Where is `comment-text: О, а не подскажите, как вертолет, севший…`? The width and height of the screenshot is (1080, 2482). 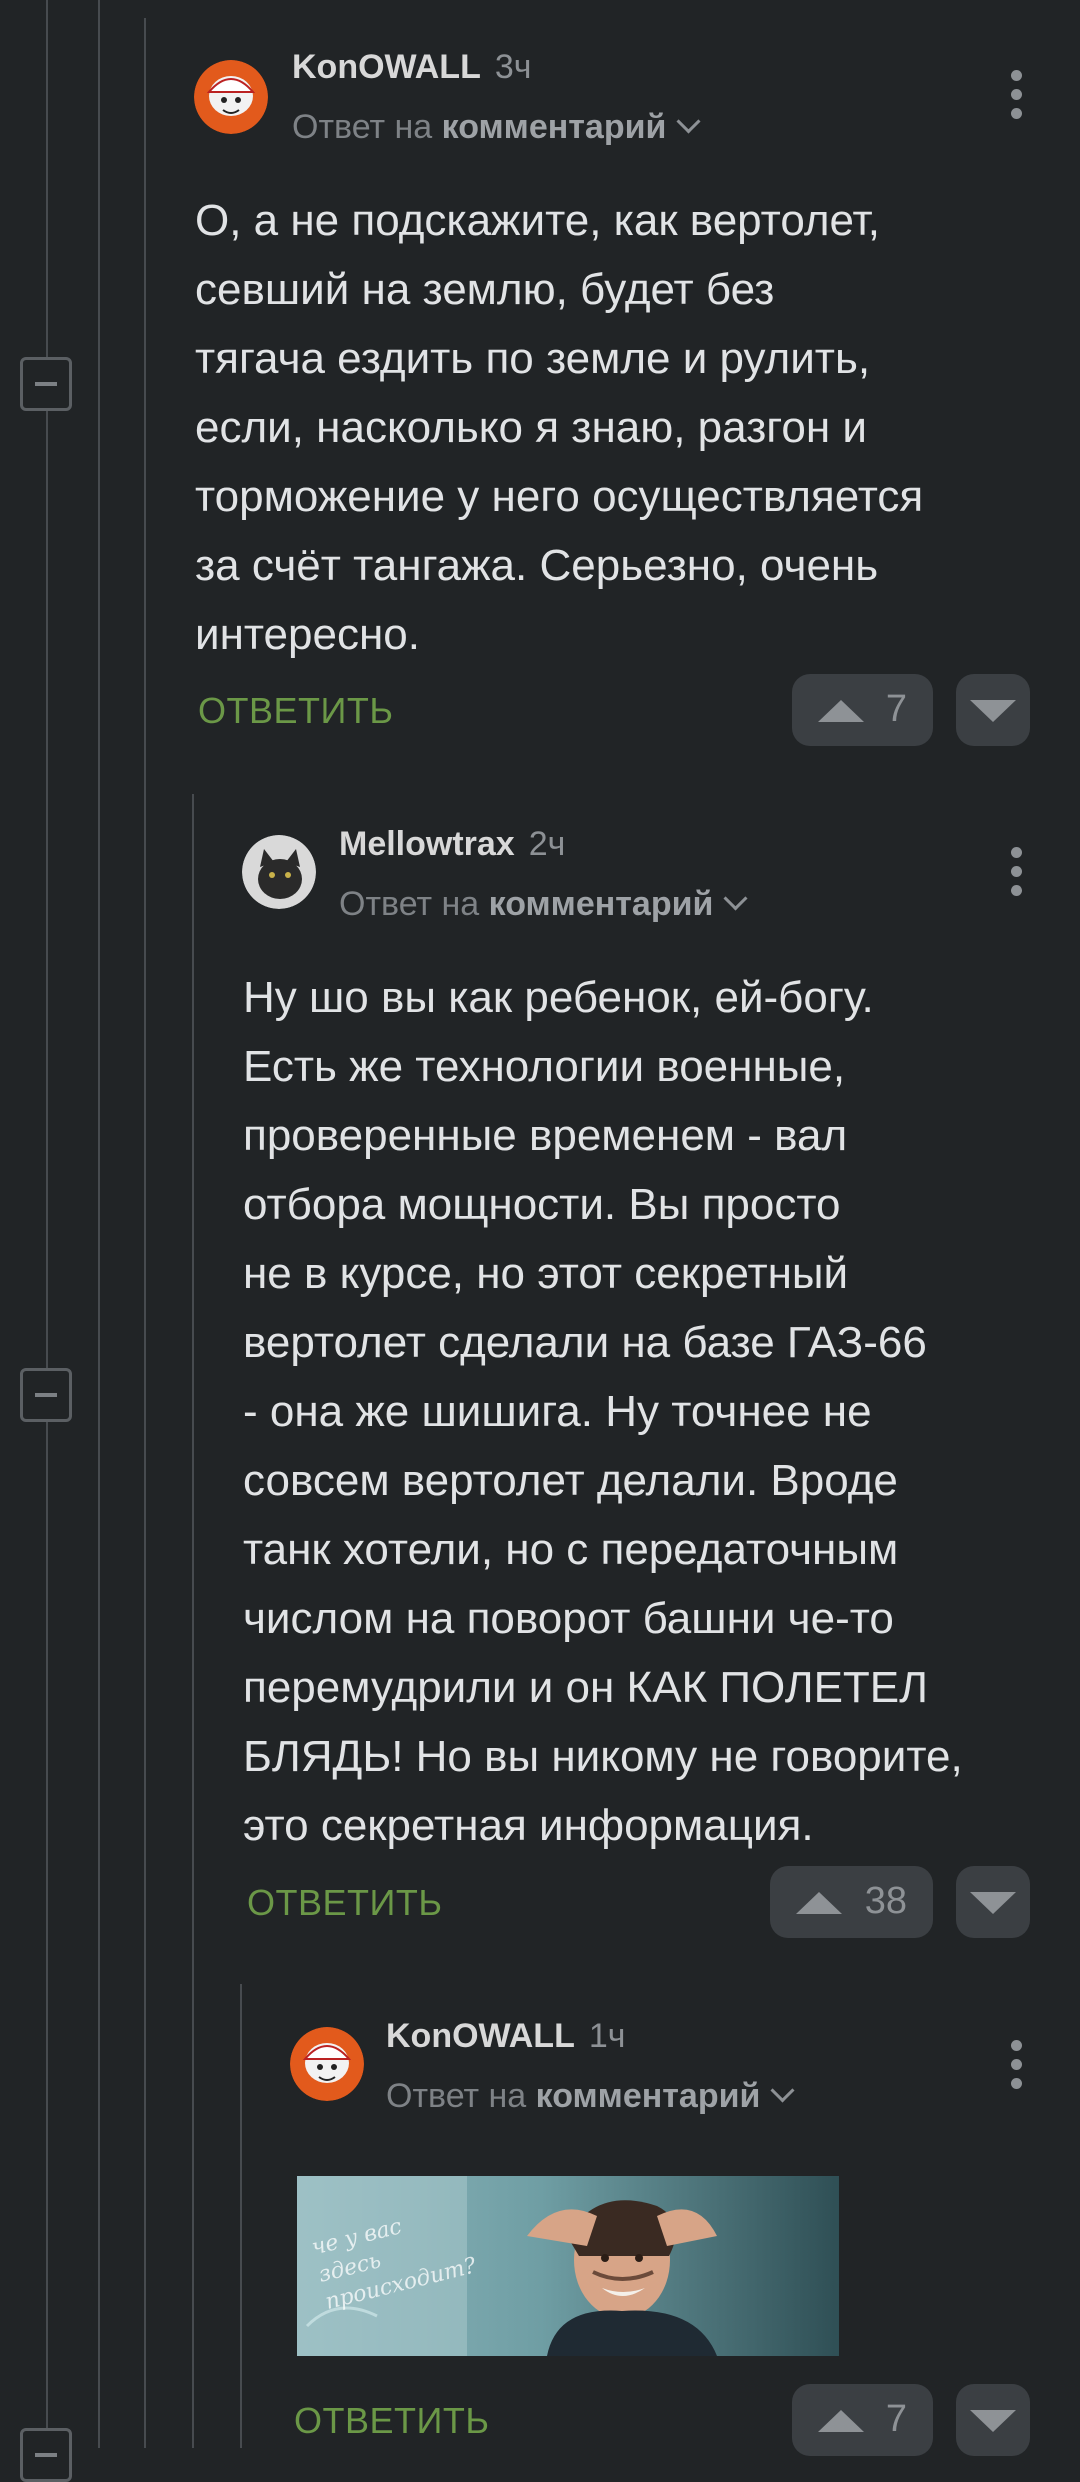 comment-text: О, а не подскажите, как вертолет, севший… is located at coordinates (559, 427).